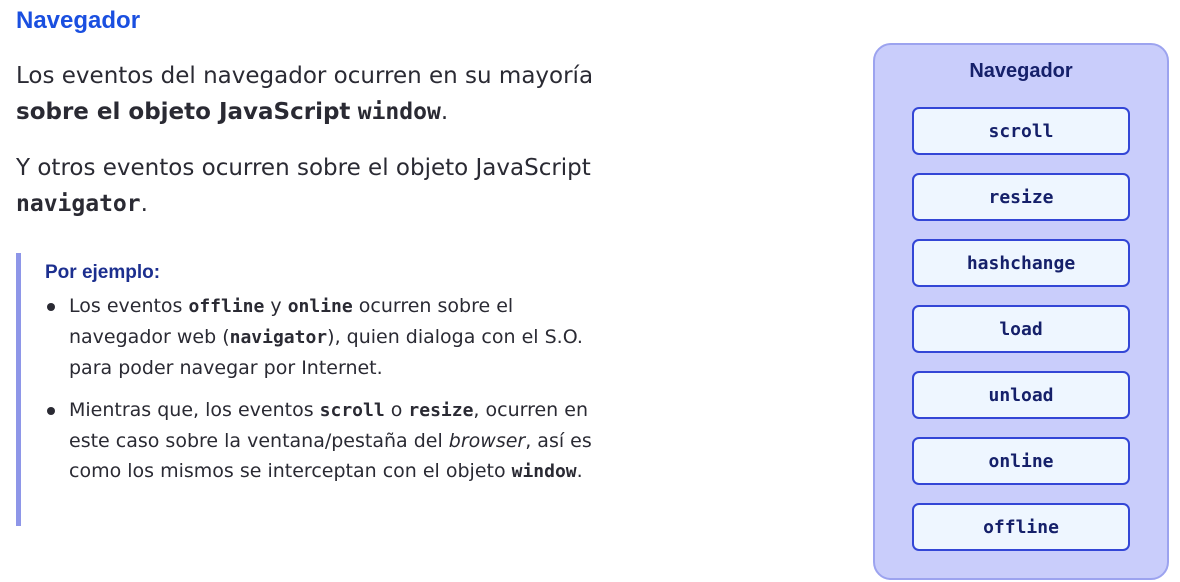 This screenshot has width=1180, height=582. Describe the element at coordinates (1021, 461) in the screenshot. I see `event-online: online` at that location.